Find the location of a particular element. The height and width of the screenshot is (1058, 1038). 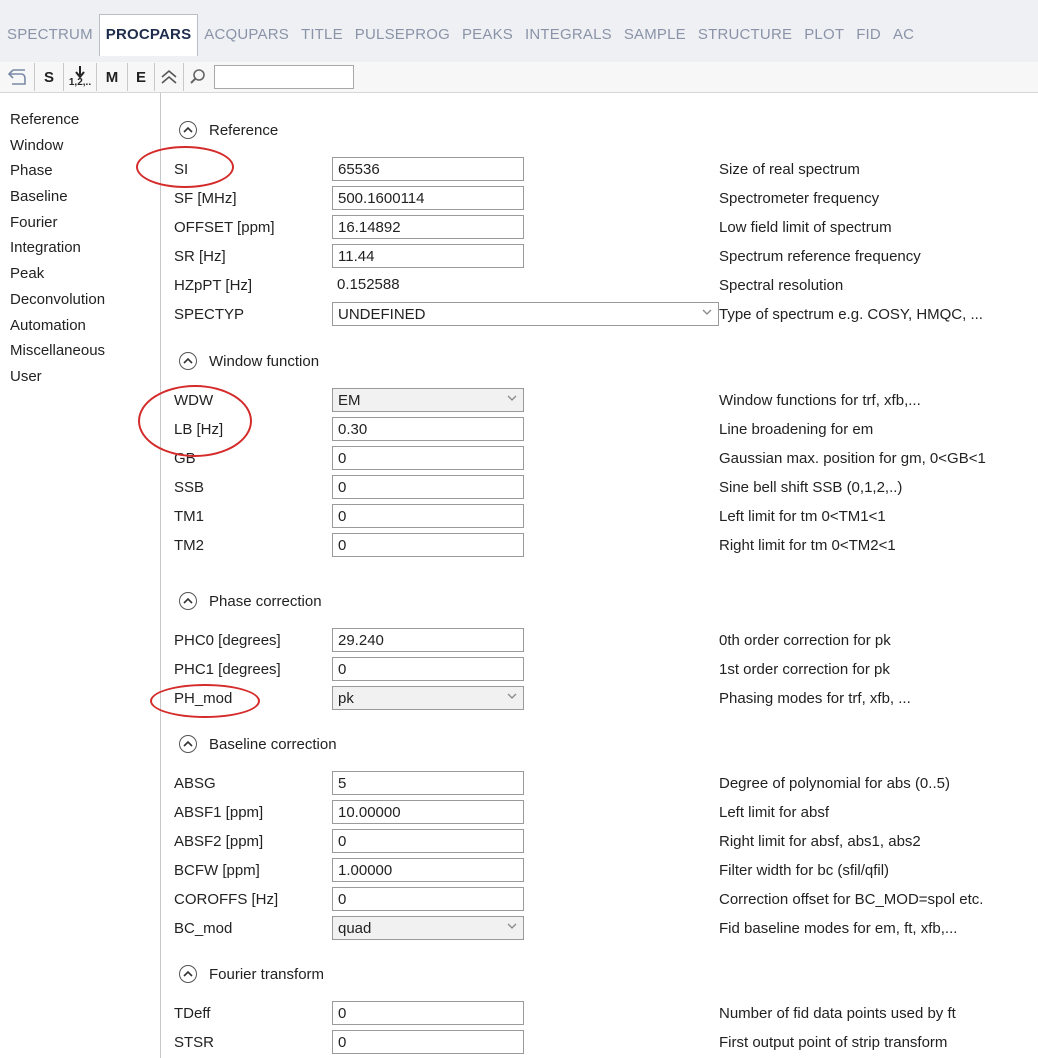

parameter-description: Sine bell shift SSB (0,1,2,..) is located at coordinates (811, 487).